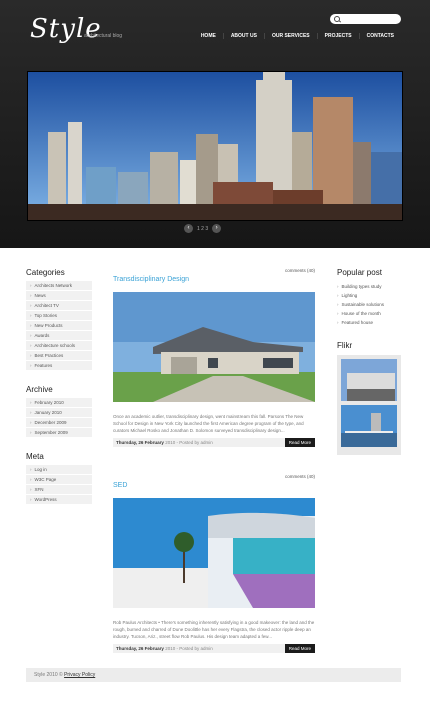 Image resolution: width=430 pixels, height=714 pixels. Describe the element at coordinates (59, 423) in the screenshot. I see `archive-item: December 2009` at that location.